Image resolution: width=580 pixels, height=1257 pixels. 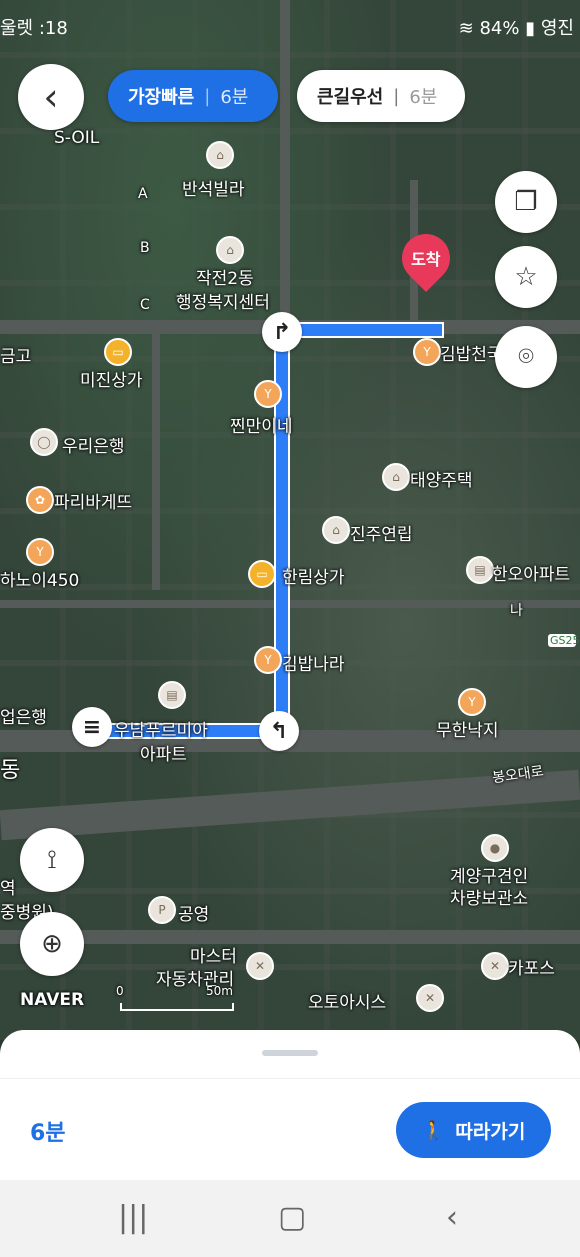 I want to click on scale-zero: 0, so click(x=120, y=991).